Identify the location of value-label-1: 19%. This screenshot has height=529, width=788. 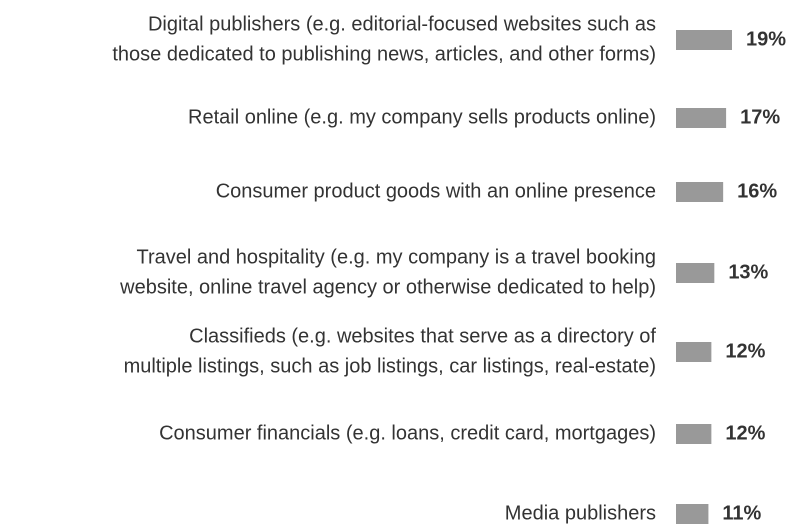
(766, 39).